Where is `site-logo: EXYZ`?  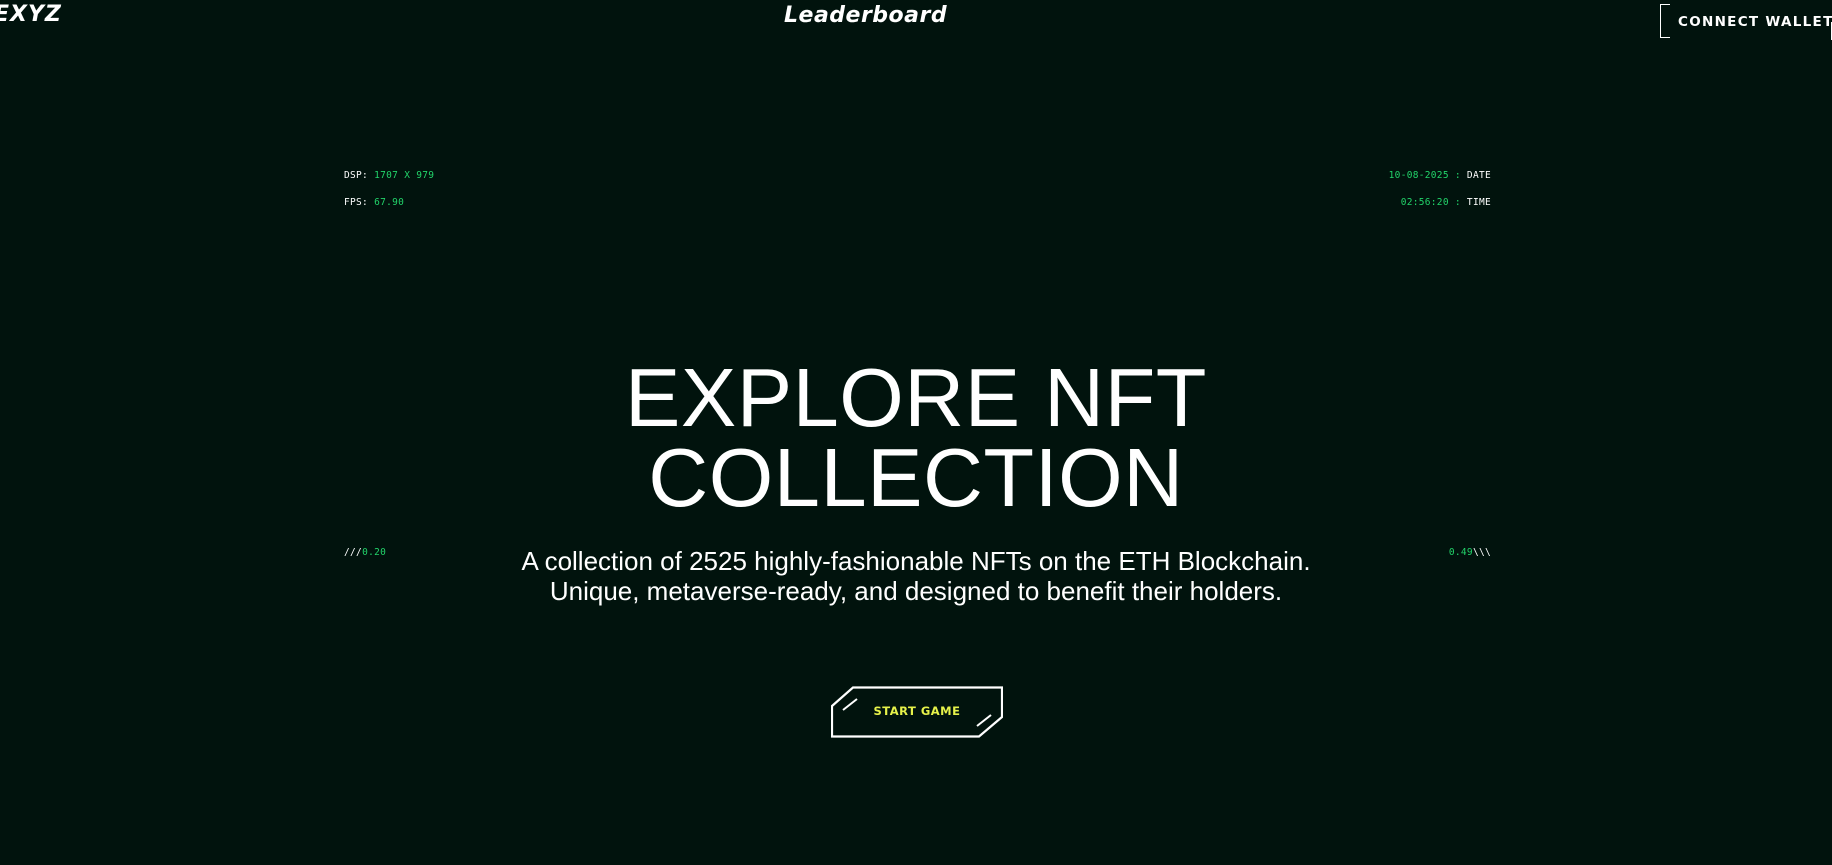
site-logo: EXYZ is located at coordinates (31, 14).